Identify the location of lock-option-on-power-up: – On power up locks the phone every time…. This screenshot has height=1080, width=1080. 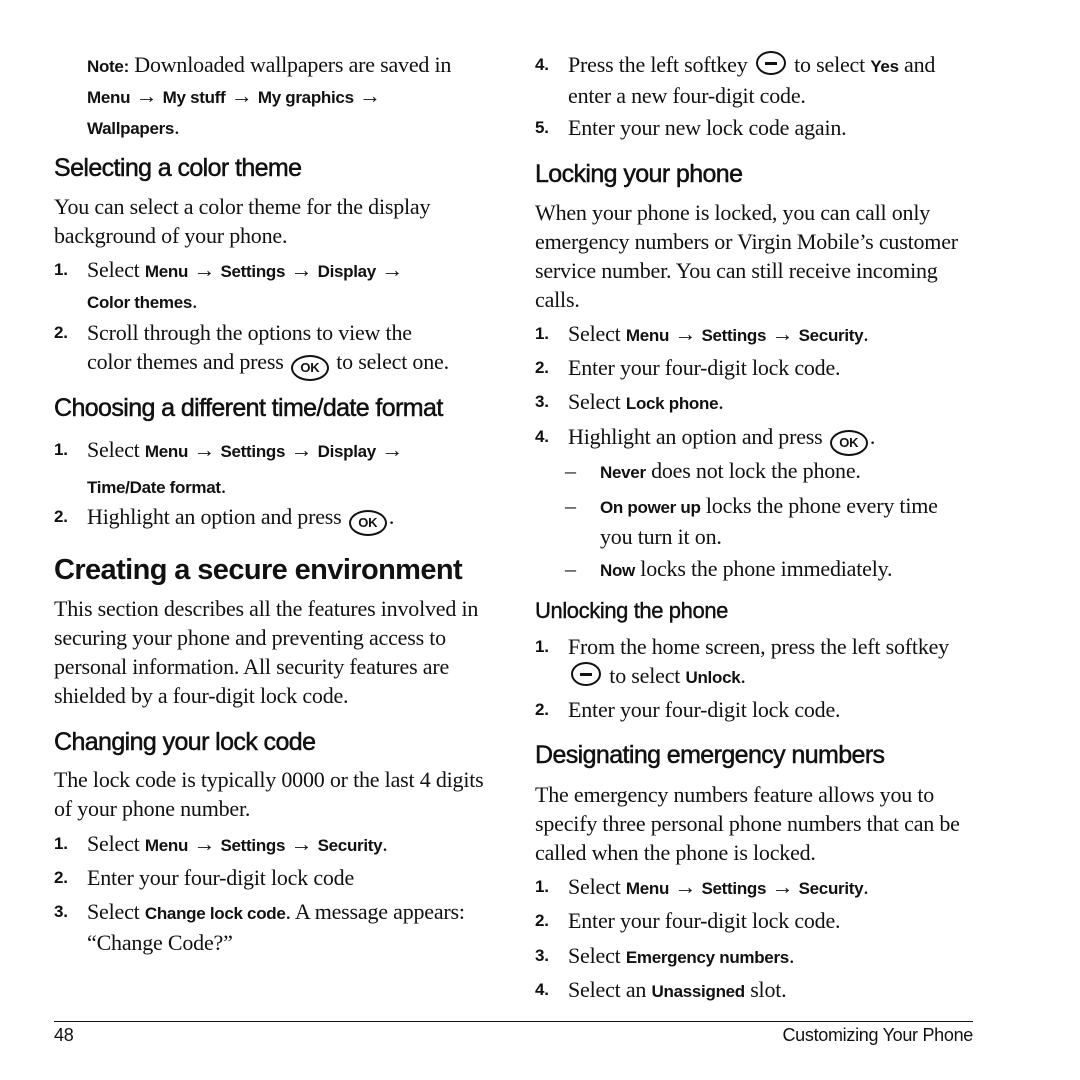
(751, 521).